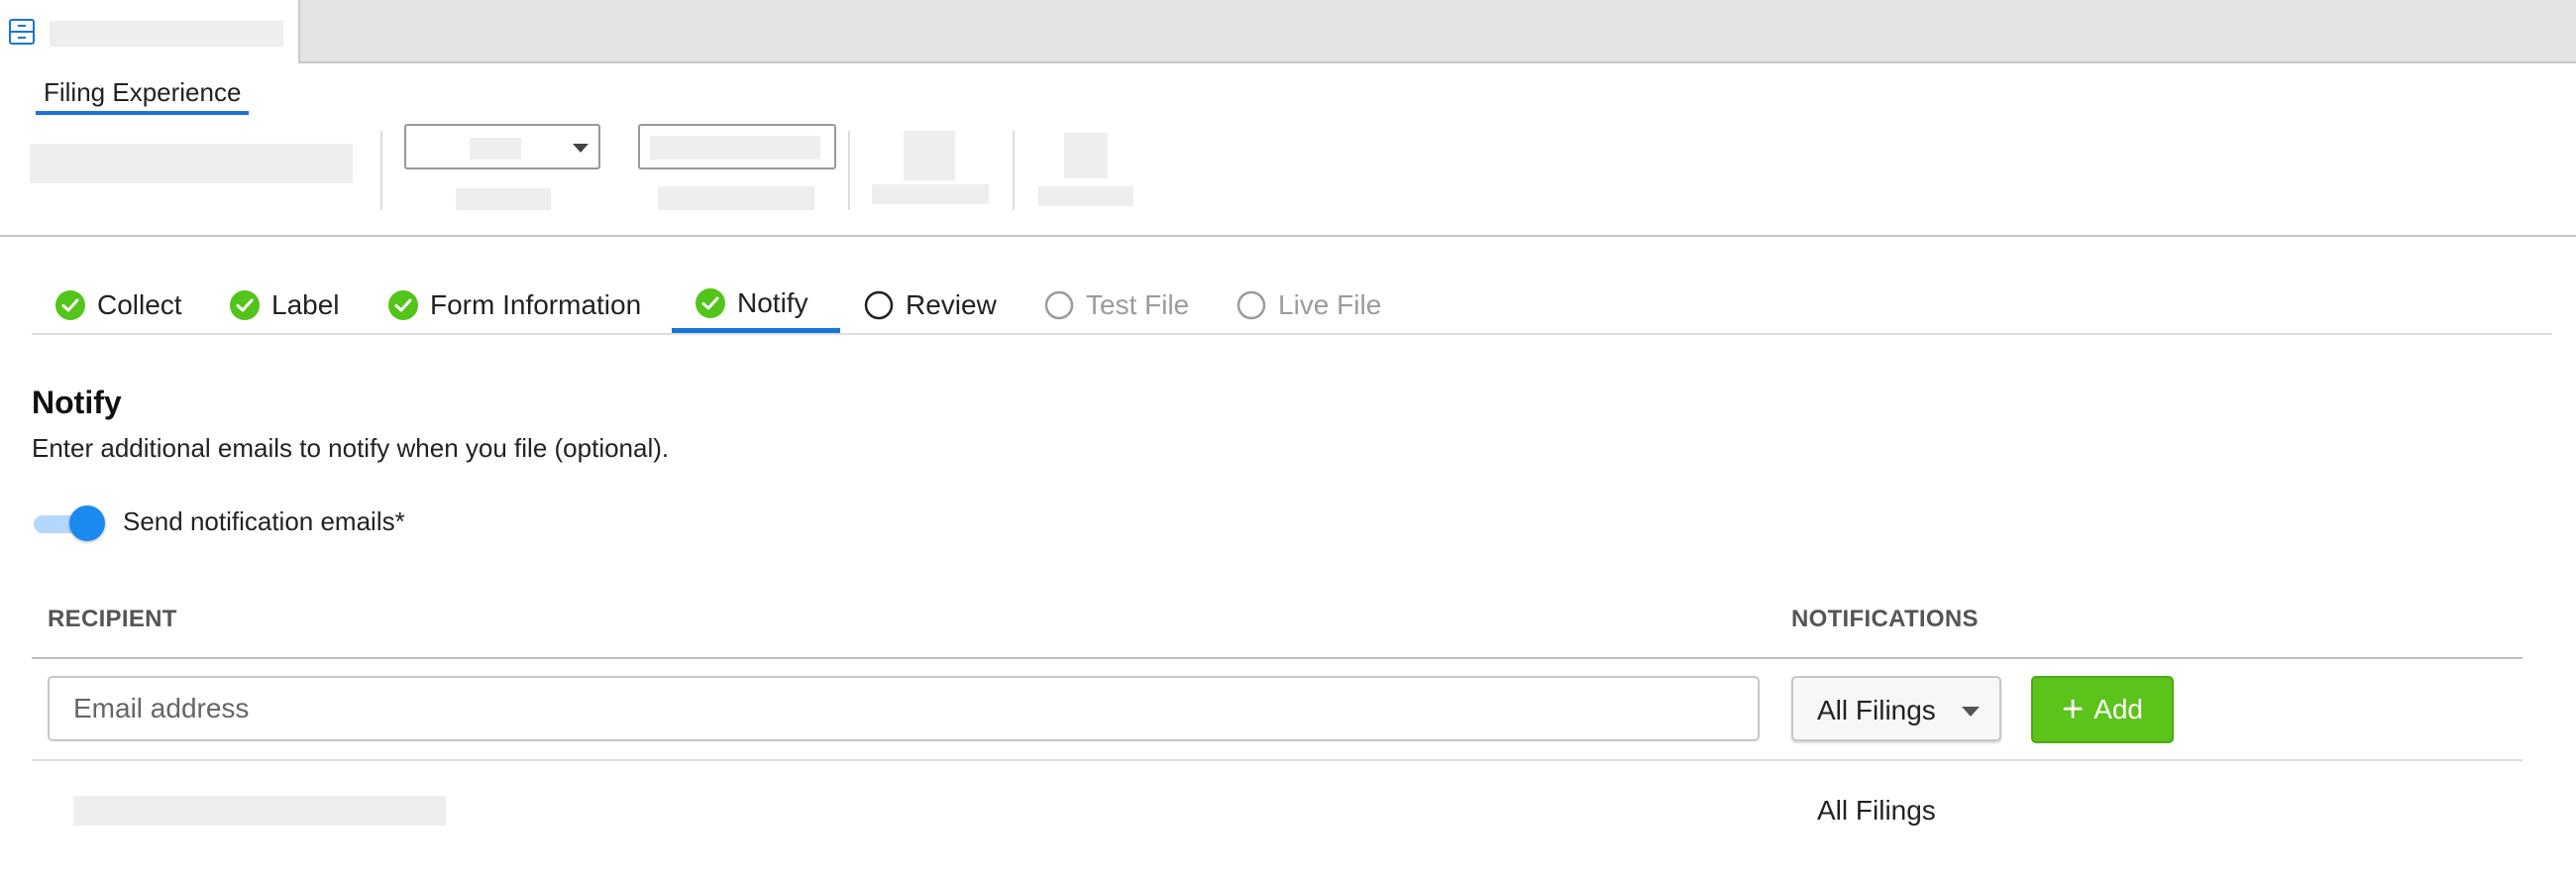  What do you see at coordinates (166, 34) in the screenshot?
I see `document-title-placeholder` at bounding box center [166, 34].